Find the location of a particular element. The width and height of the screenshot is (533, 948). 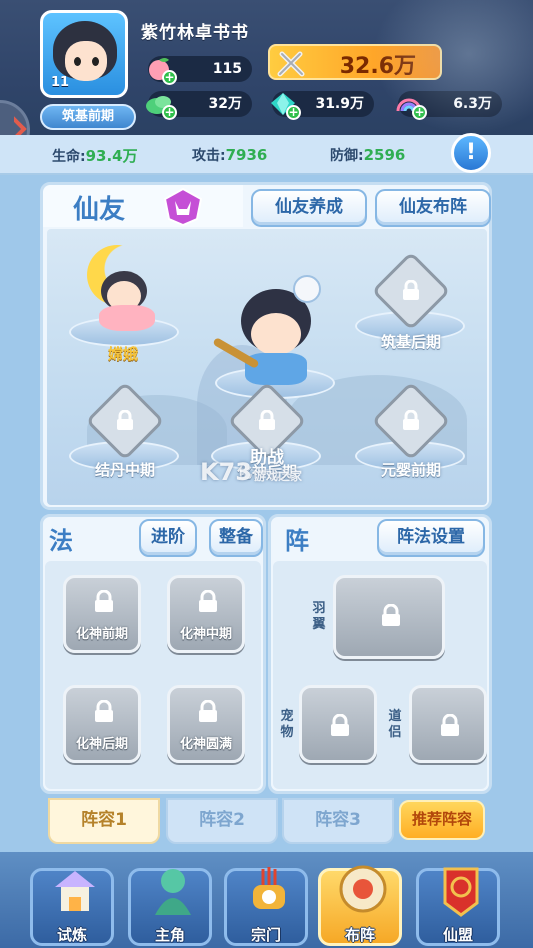

equip-button: 整备 is located at coordinates (236, 538).